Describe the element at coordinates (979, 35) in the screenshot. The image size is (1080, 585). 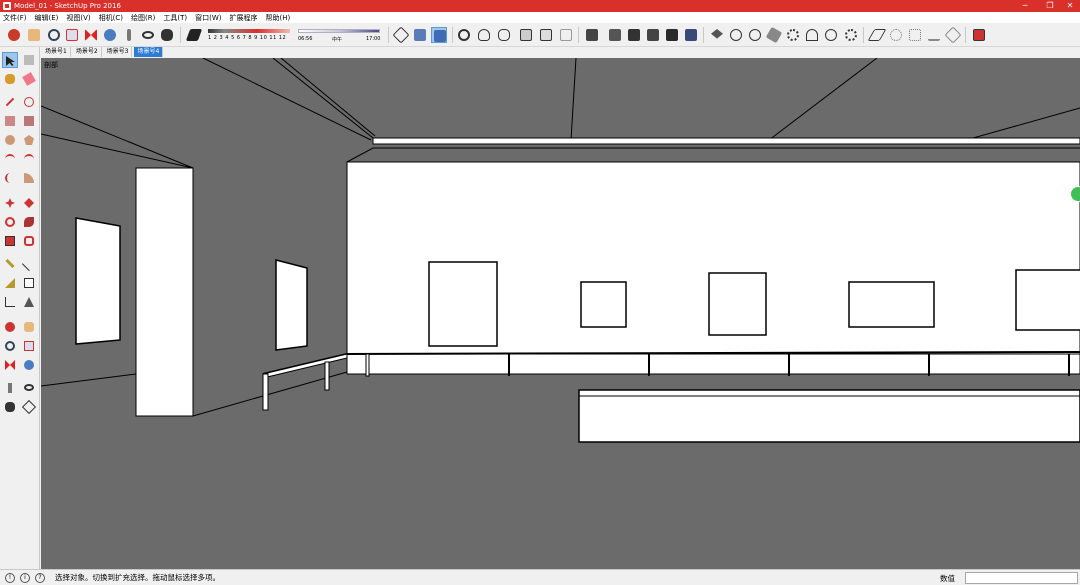
I see `export-button` at that location.